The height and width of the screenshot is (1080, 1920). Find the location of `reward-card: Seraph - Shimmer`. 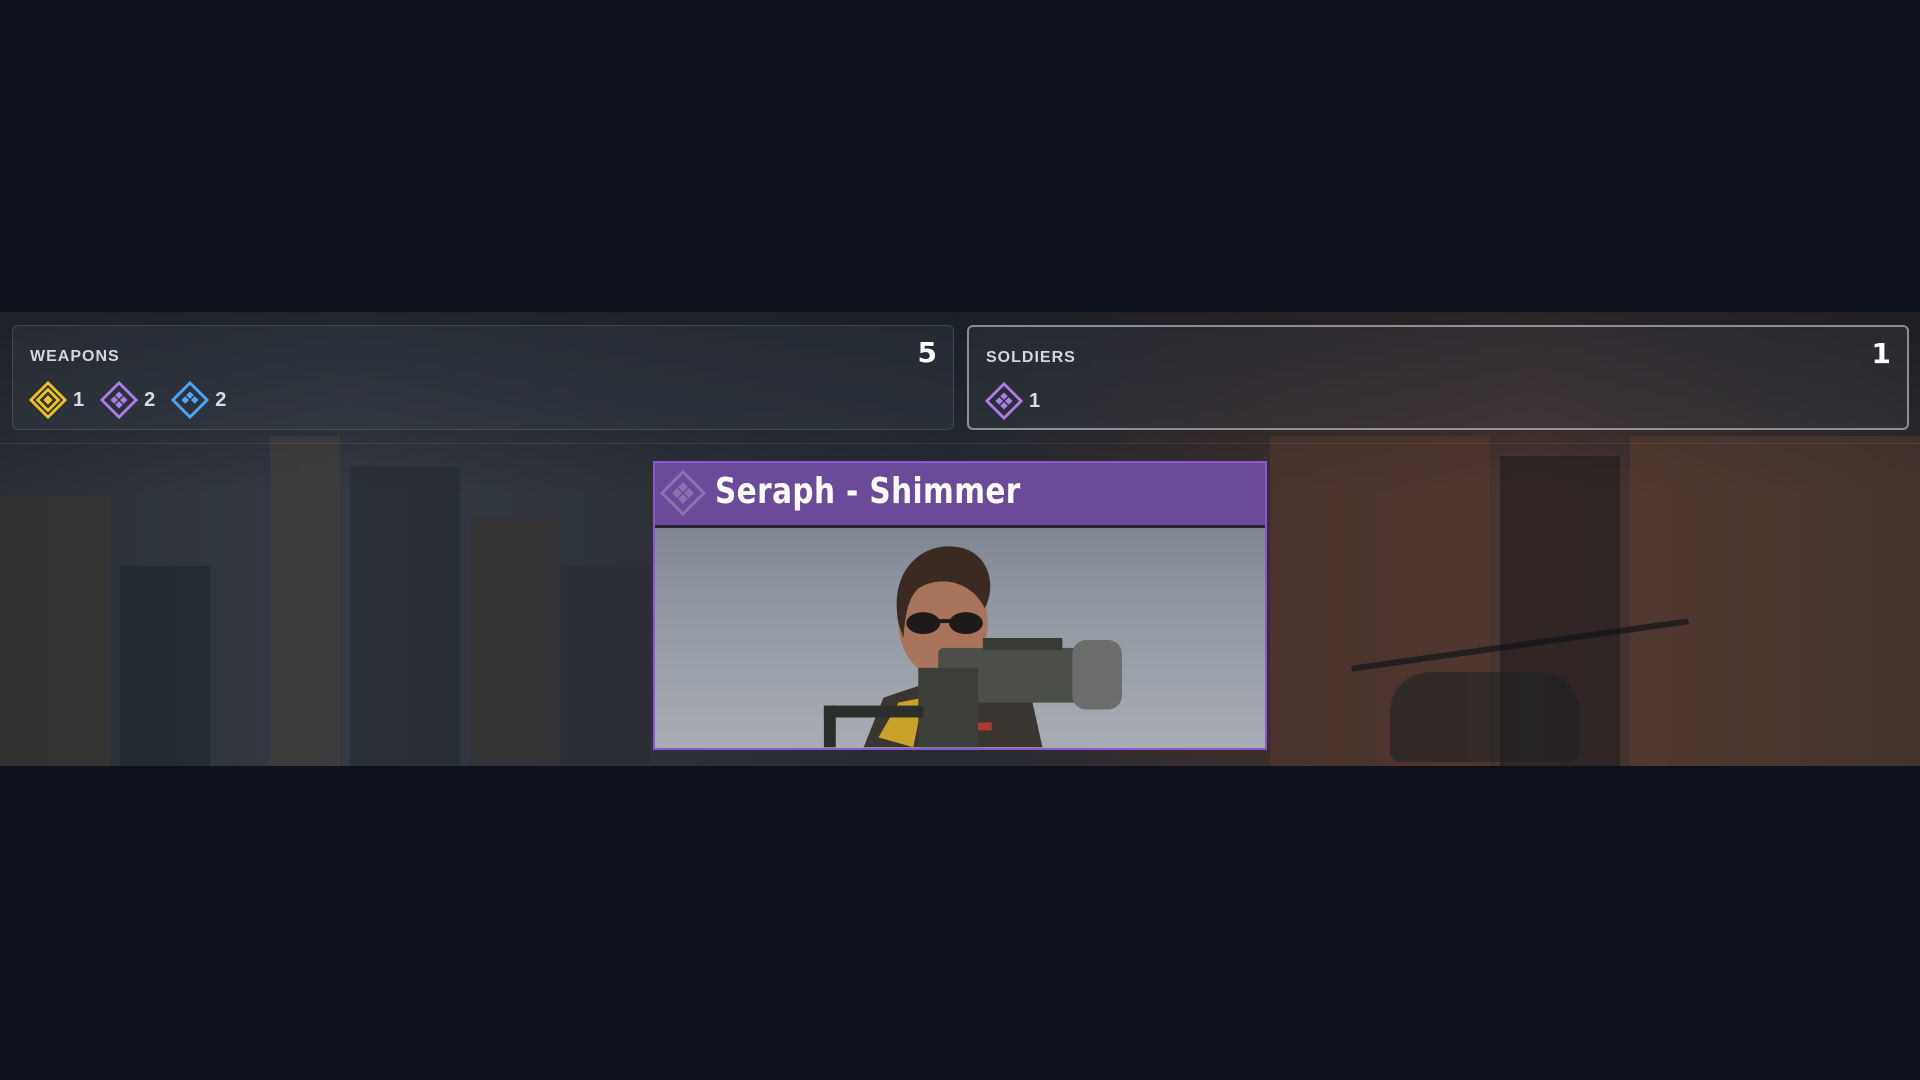

reward-card: Seraph - Shimmer is located at coordinates (960, 605).